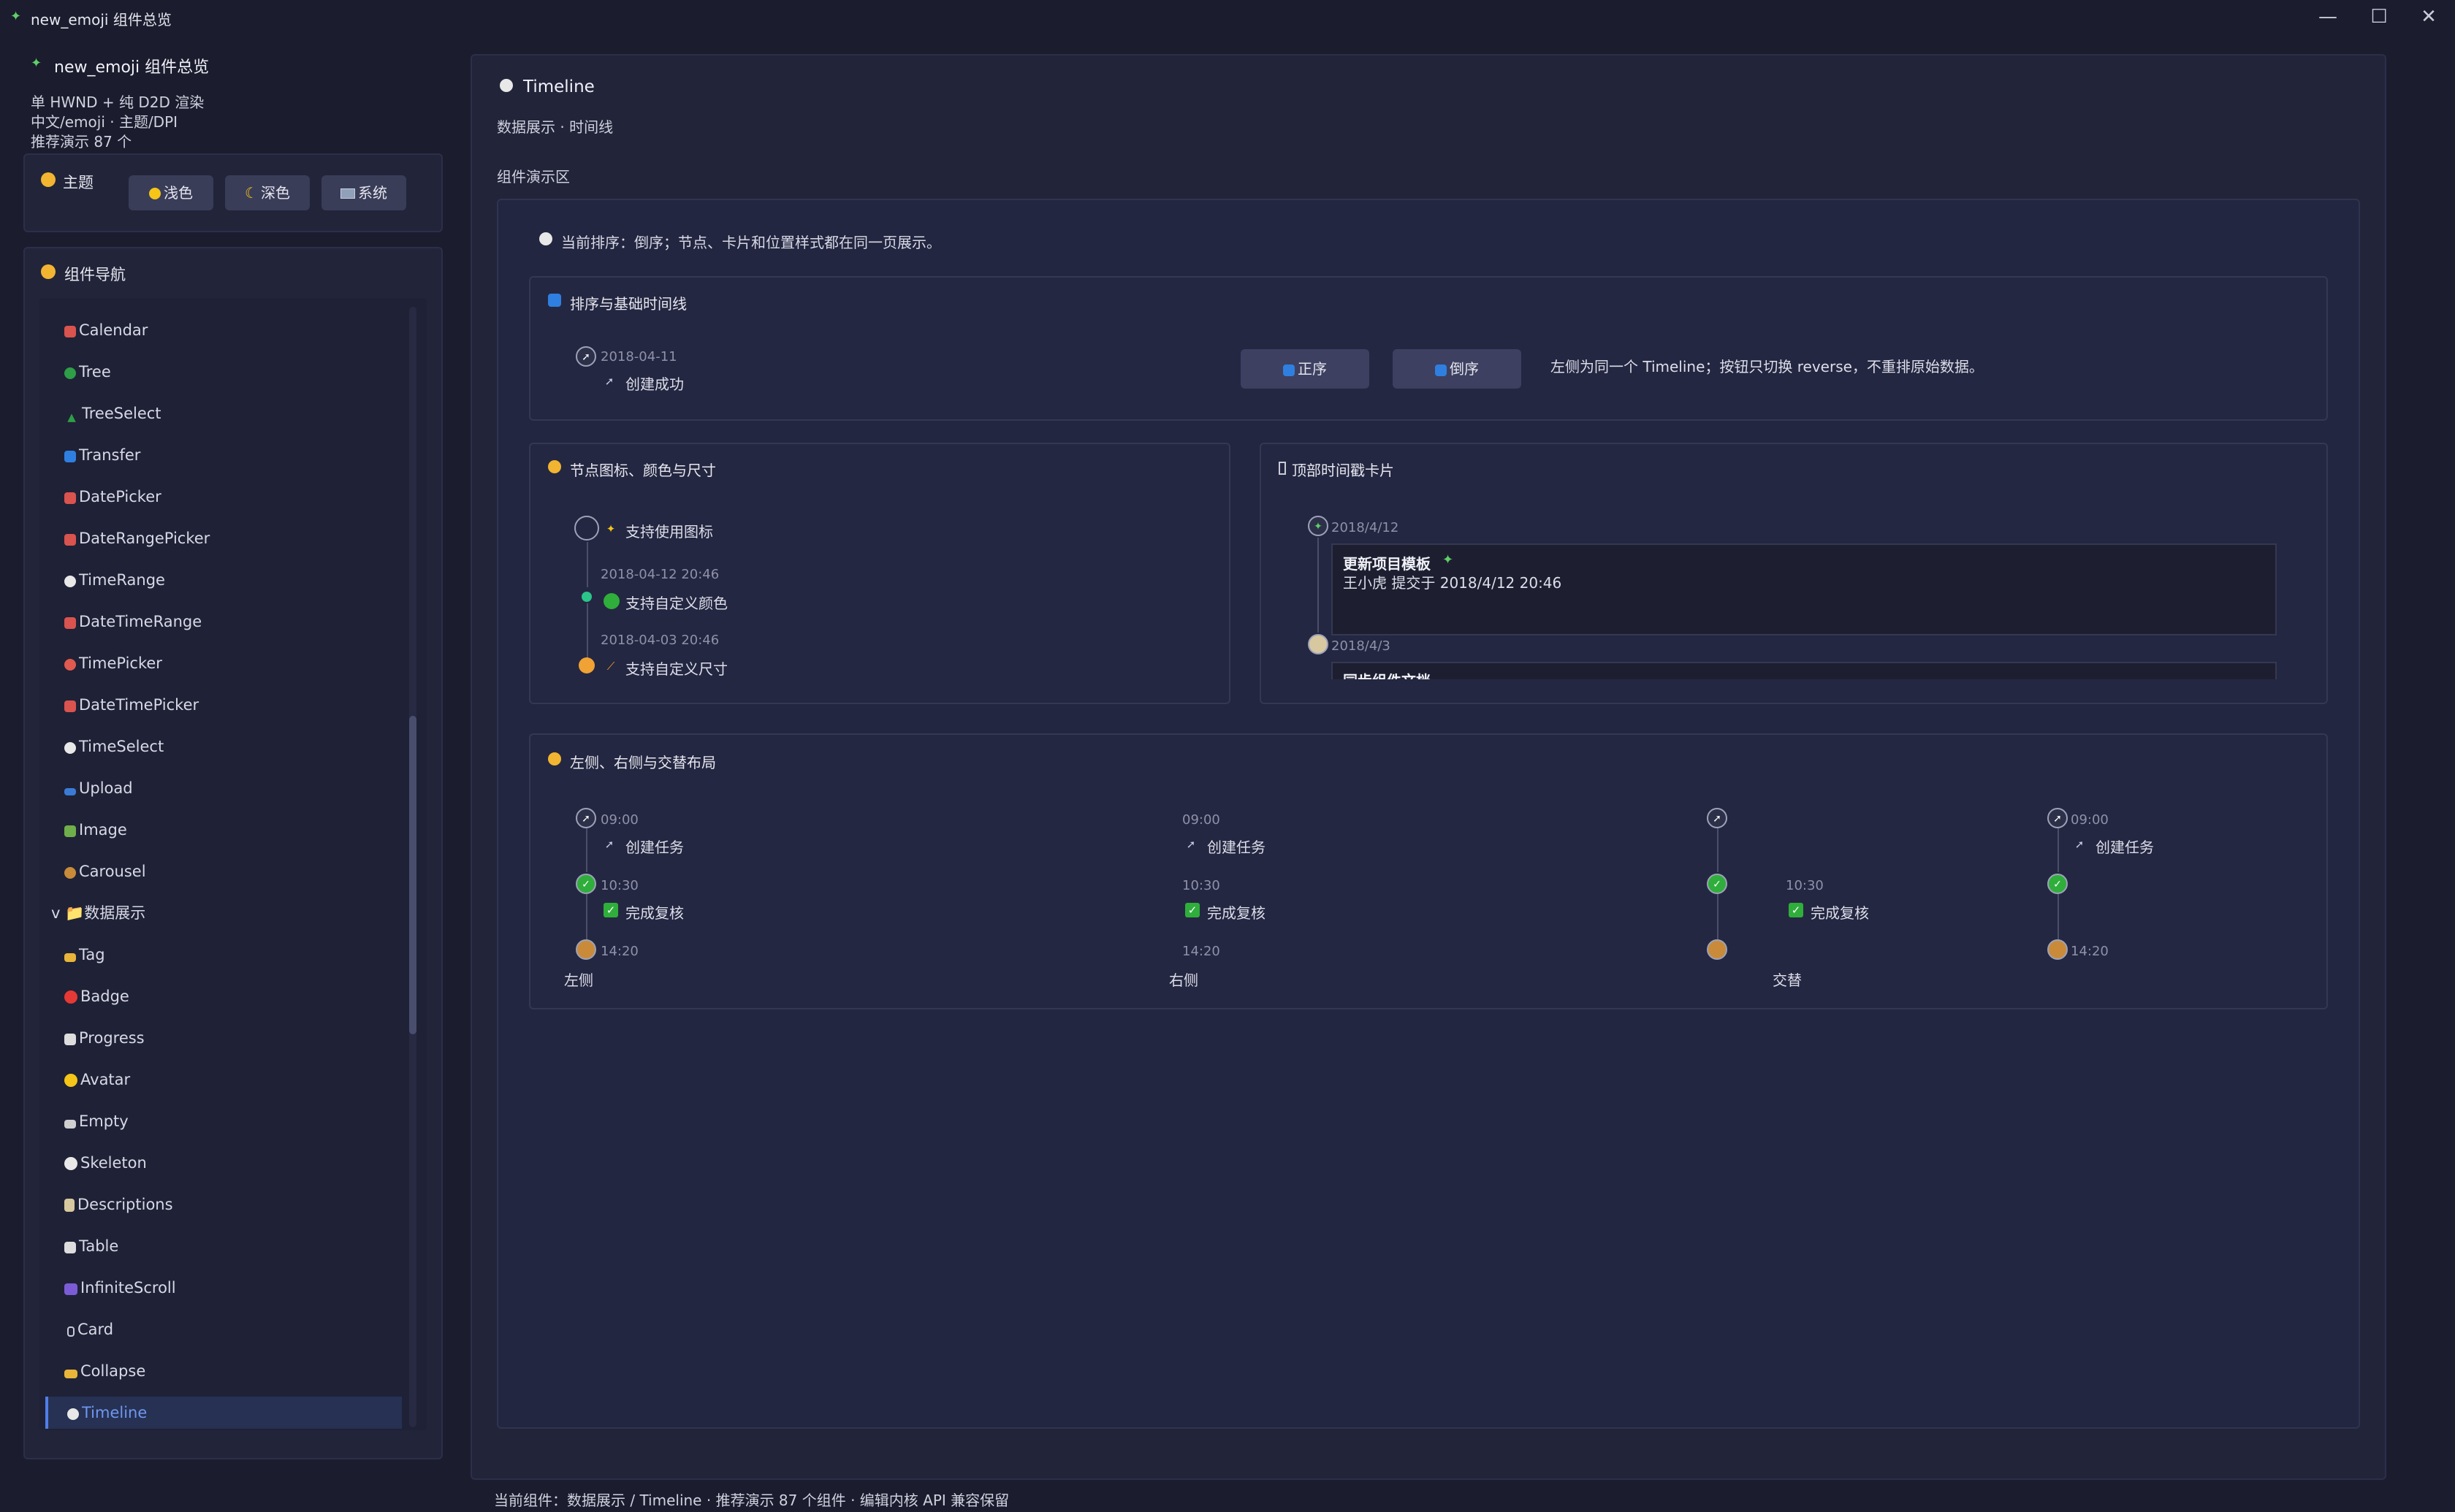 The image size is (2455, 1512). I want to click on sidebar-item-tree: Tree, so click(232, 371).